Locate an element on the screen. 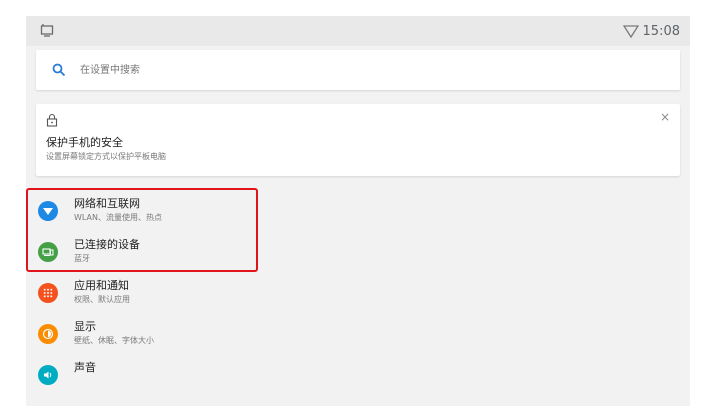 This screenshot has height=410, width=715. status-bar: 15:08 is located at coordinates (358, 31).